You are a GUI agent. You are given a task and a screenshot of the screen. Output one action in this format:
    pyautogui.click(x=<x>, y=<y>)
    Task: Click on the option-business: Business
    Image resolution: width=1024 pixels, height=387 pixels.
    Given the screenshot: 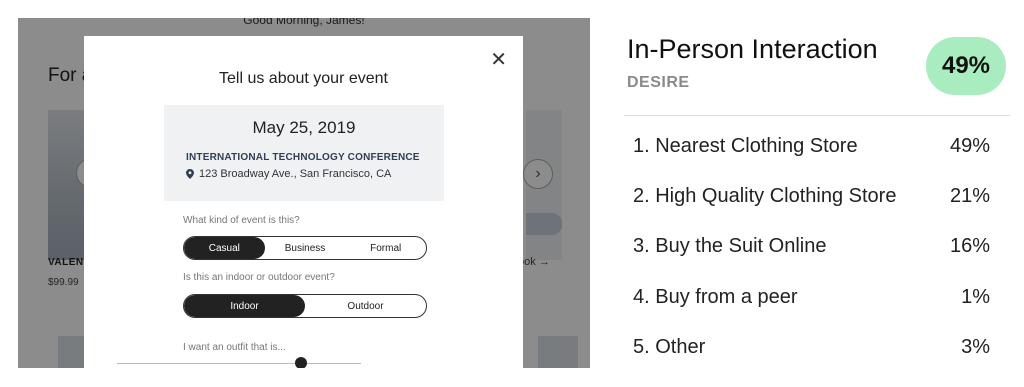 What is the action you would take?
    pyautogui.click(x=305, y=248)
    